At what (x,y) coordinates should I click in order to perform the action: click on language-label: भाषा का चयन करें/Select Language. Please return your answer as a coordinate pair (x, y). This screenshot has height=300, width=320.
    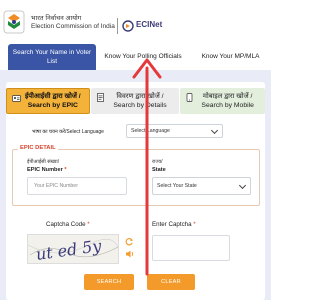
    Looking at the image, I should click on (68, 132).